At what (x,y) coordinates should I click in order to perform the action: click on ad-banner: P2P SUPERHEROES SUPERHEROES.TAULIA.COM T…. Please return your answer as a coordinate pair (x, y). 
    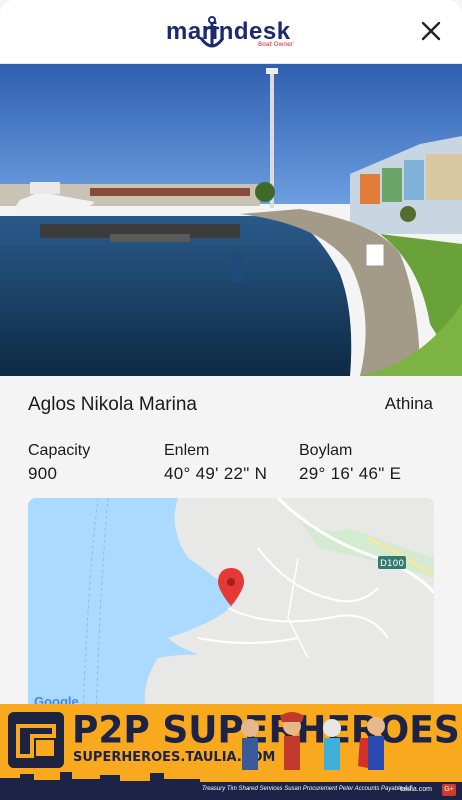
    Looking at the image, I should click on (231, 752).